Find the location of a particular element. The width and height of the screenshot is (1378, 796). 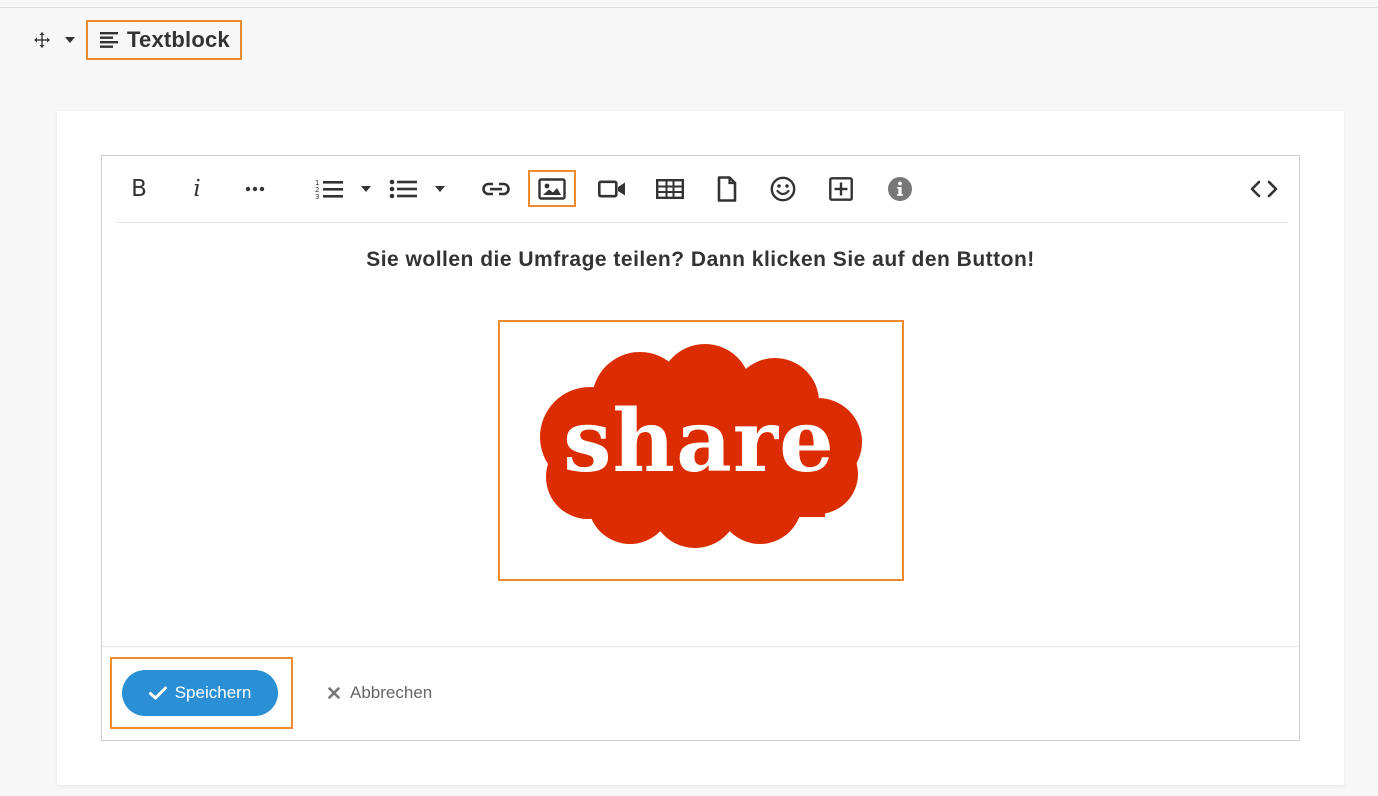

bold-button: B is located at coordinates (139, 189).